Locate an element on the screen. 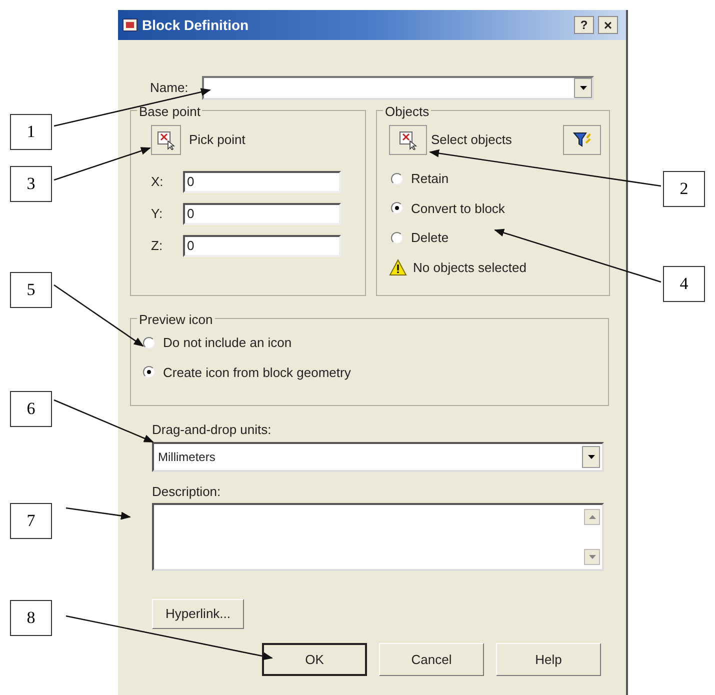 The height and width of the screenshot is (695, 715). callout-number: 5 is located at coordinates (31, 290).